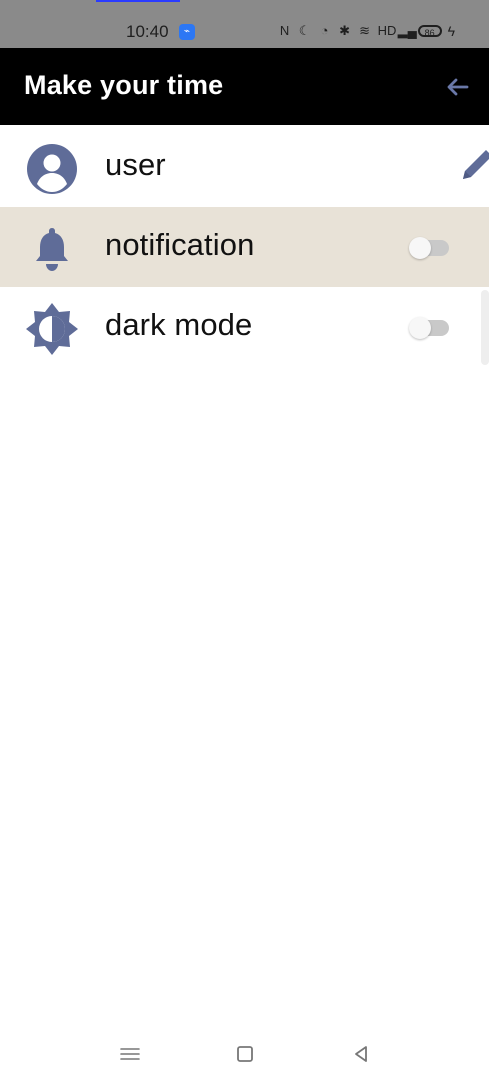 The image size is (489, 1080). I want to click on bluetooth-icon: ✱, so click(345, 30).